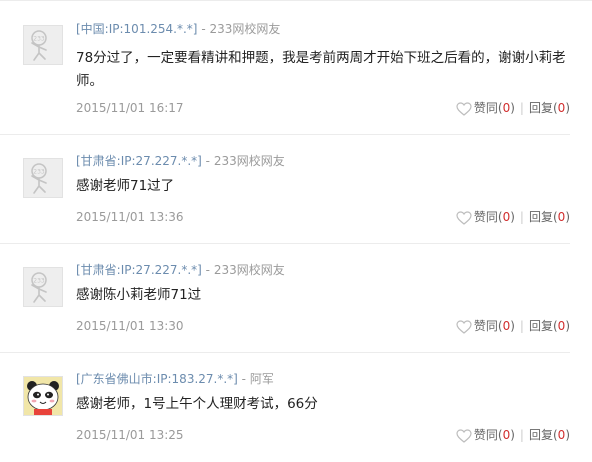 The height and width of the screenshot is (462, 592). I want to click on comment-meta: [中国:IP:101.254.*.*] - 233网校网友, so click(178, 29).